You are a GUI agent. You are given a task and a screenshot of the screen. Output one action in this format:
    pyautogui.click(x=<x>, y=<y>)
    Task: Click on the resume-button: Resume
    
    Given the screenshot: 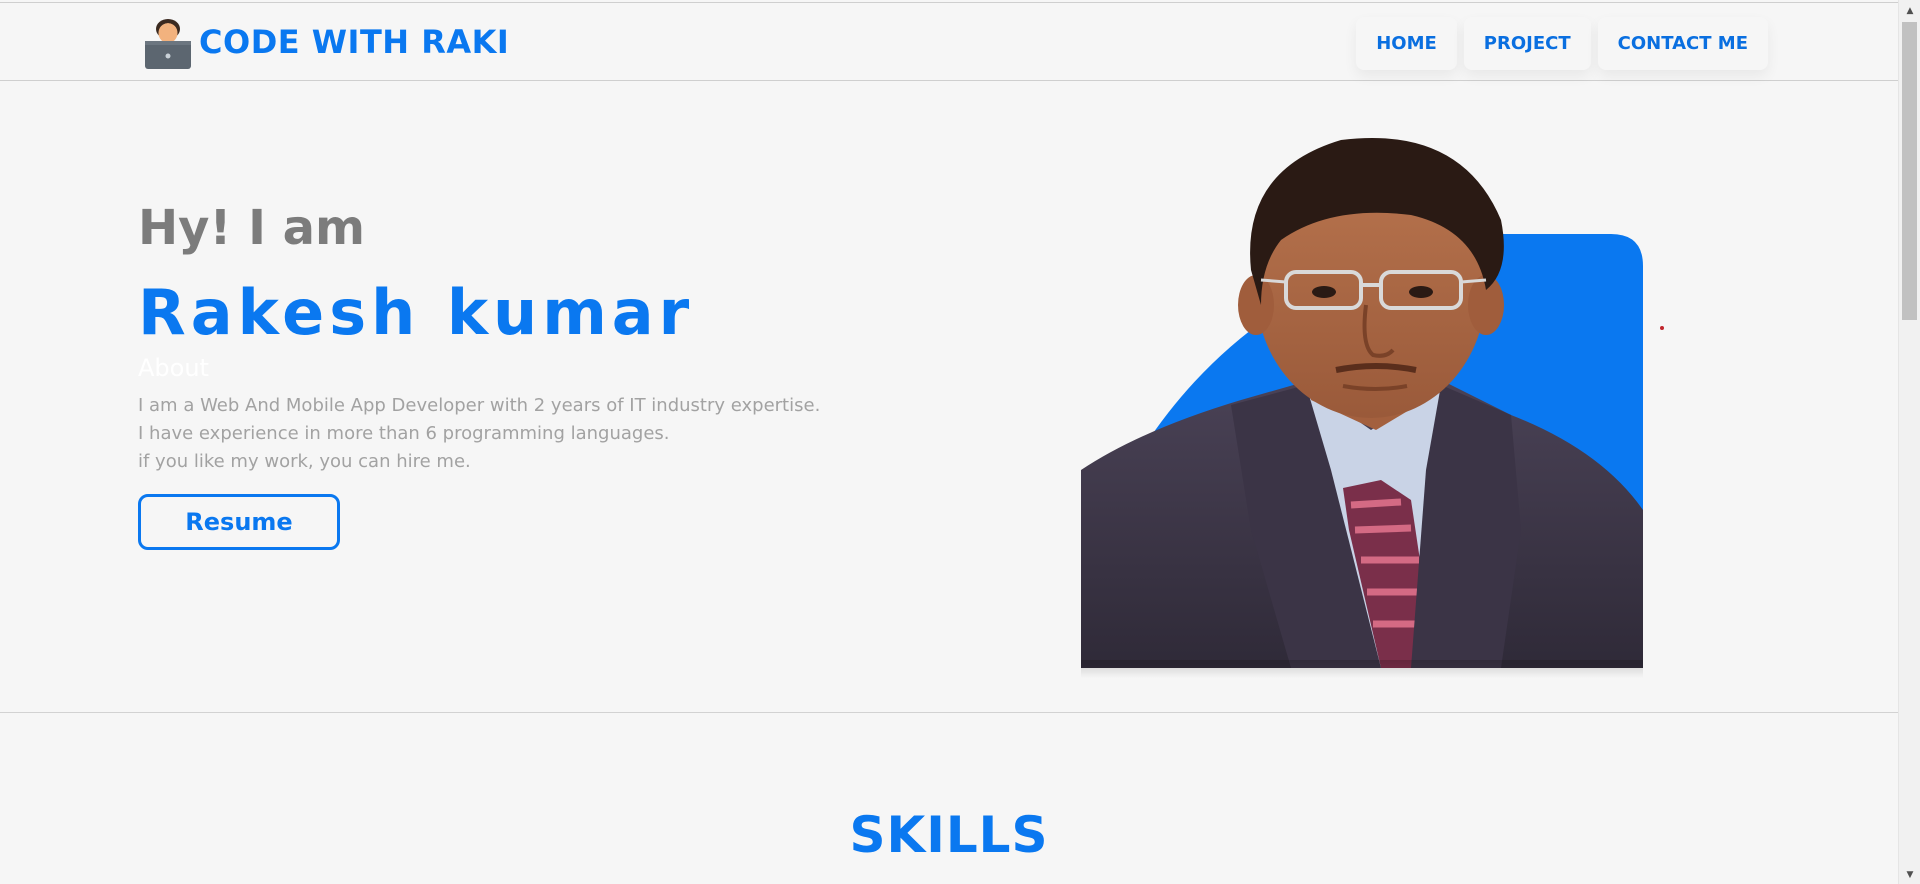 What is the action you would take?
    pyautogui.click(x=239, y=522)
    